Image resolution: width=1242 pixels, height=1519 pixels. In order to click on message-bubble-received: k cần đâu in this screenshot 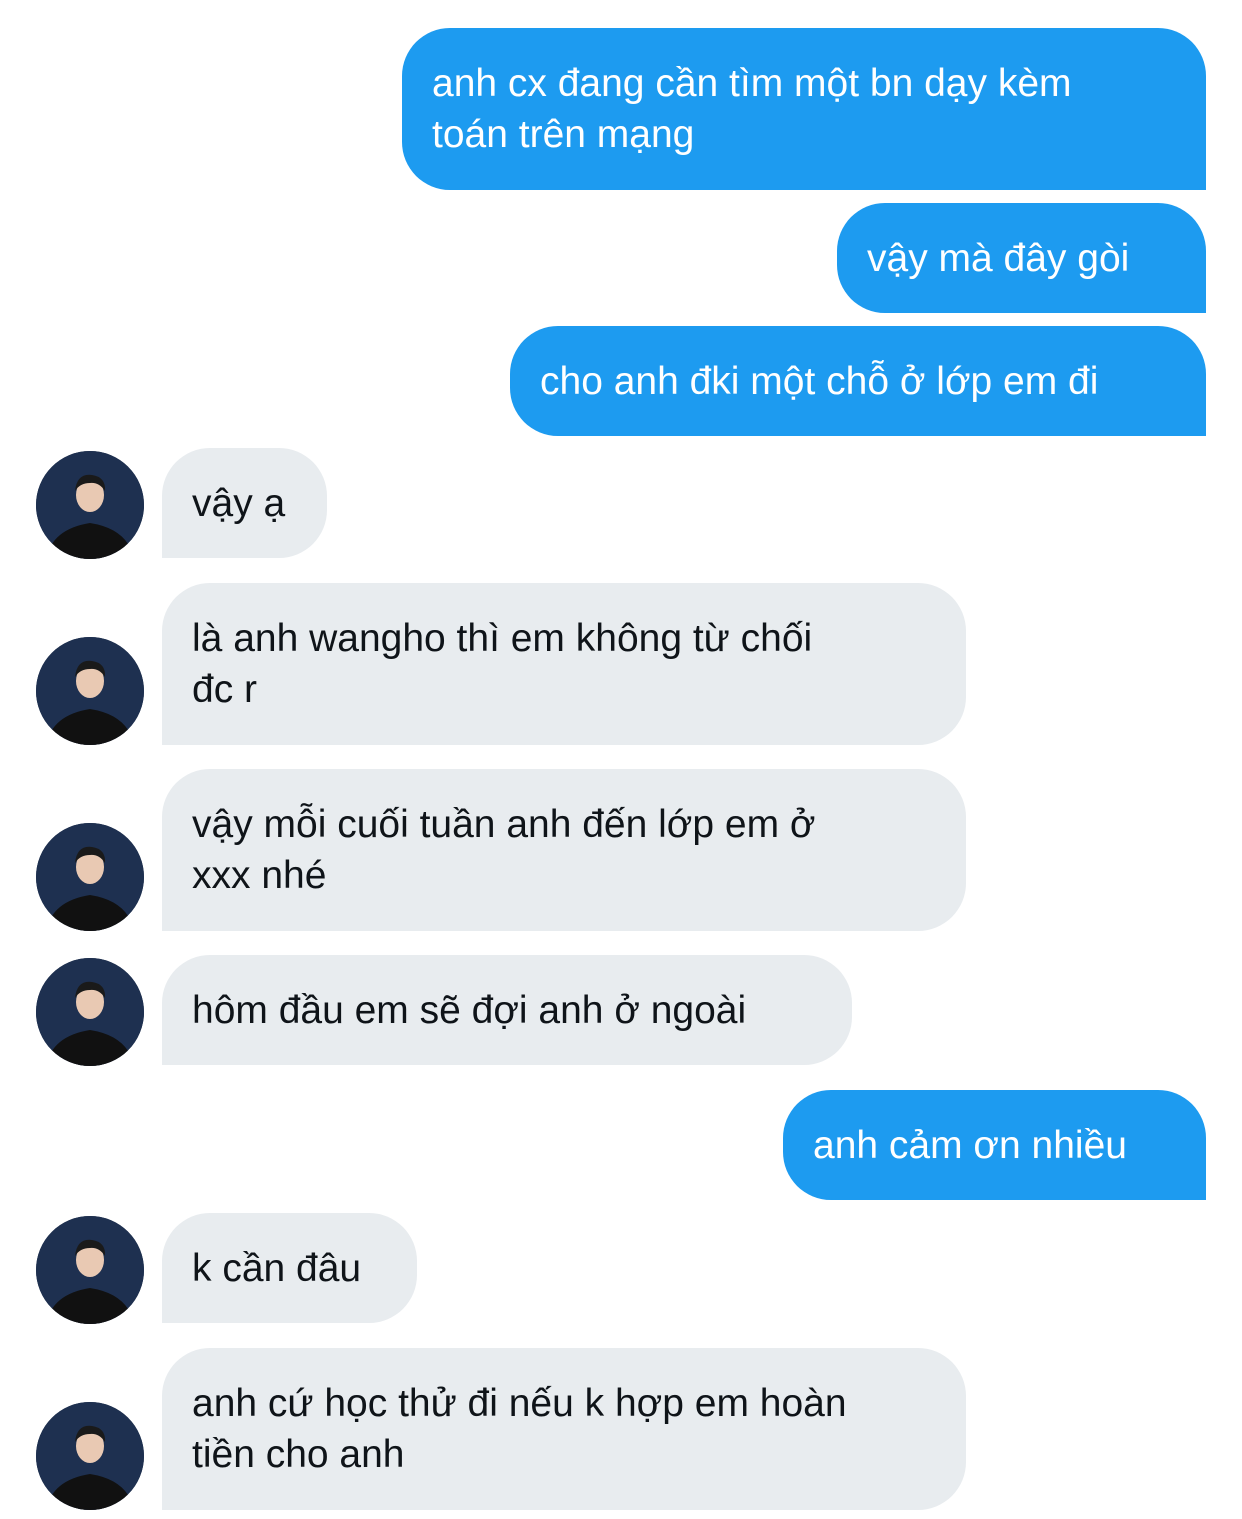, I will do `click(289, 1268)`.